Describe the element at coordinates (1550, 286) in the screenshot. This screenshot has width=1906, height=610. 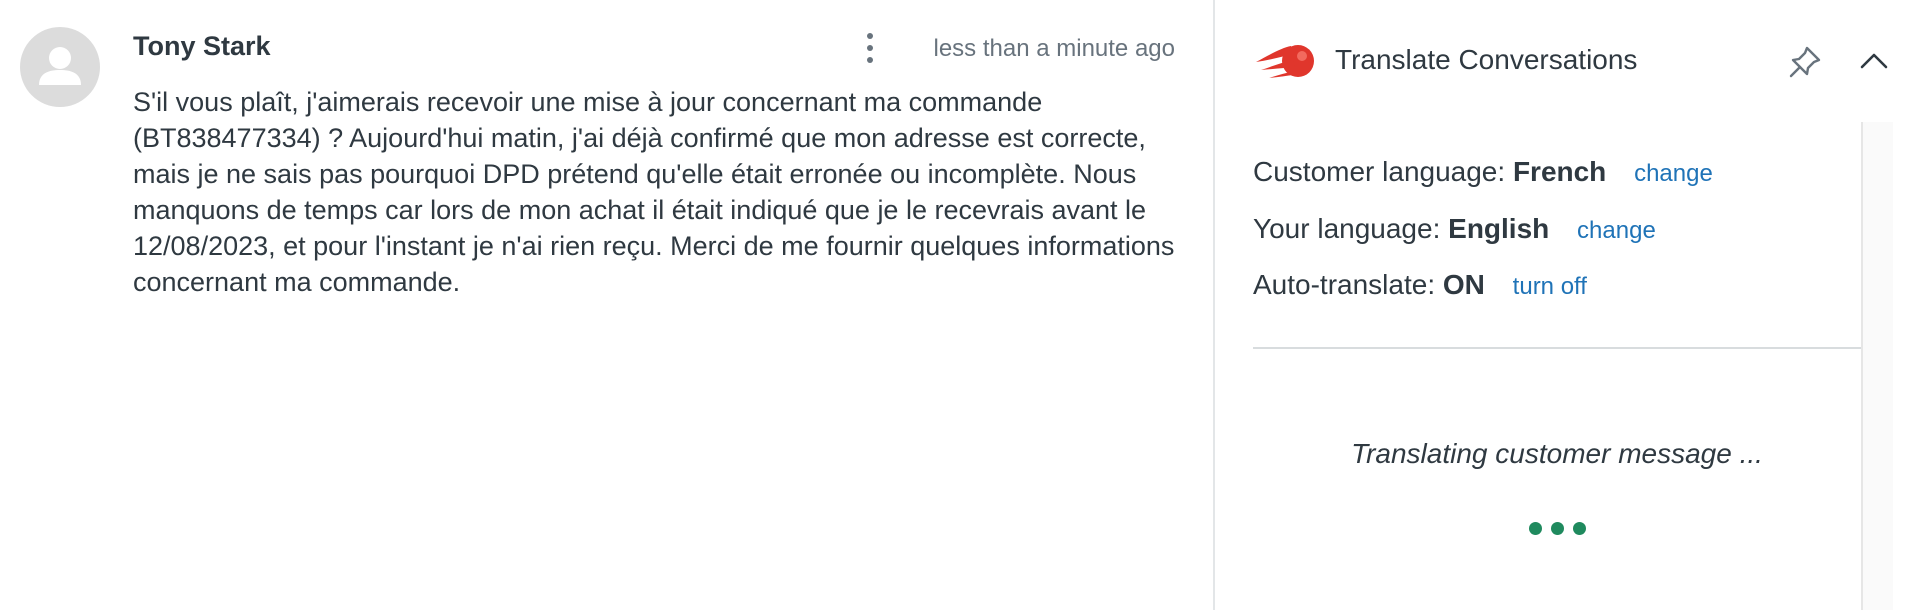
I see `turn-off-auto-translate-link: turn off` at that location.